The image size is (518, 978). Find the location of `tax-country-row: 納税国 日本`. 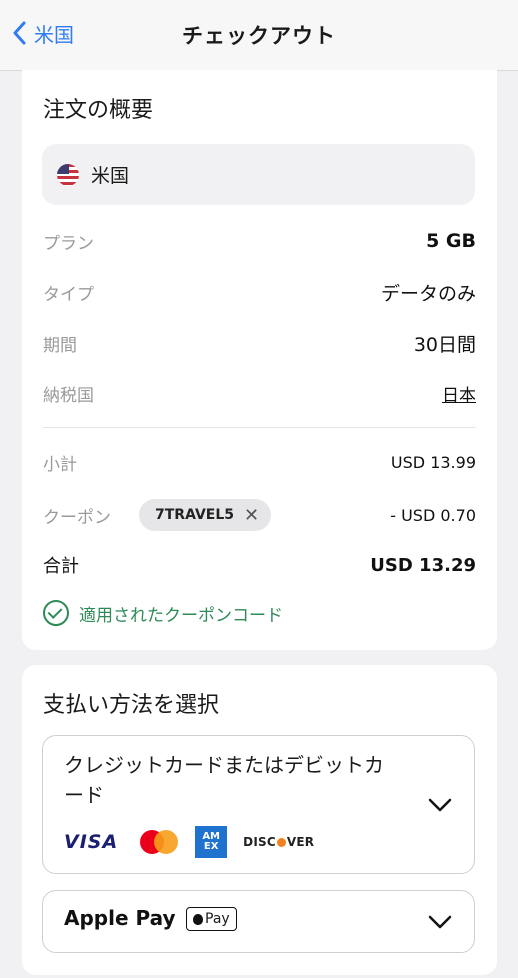

tax-country-row: 納税国 日本 is located at coordinates (259, 393).